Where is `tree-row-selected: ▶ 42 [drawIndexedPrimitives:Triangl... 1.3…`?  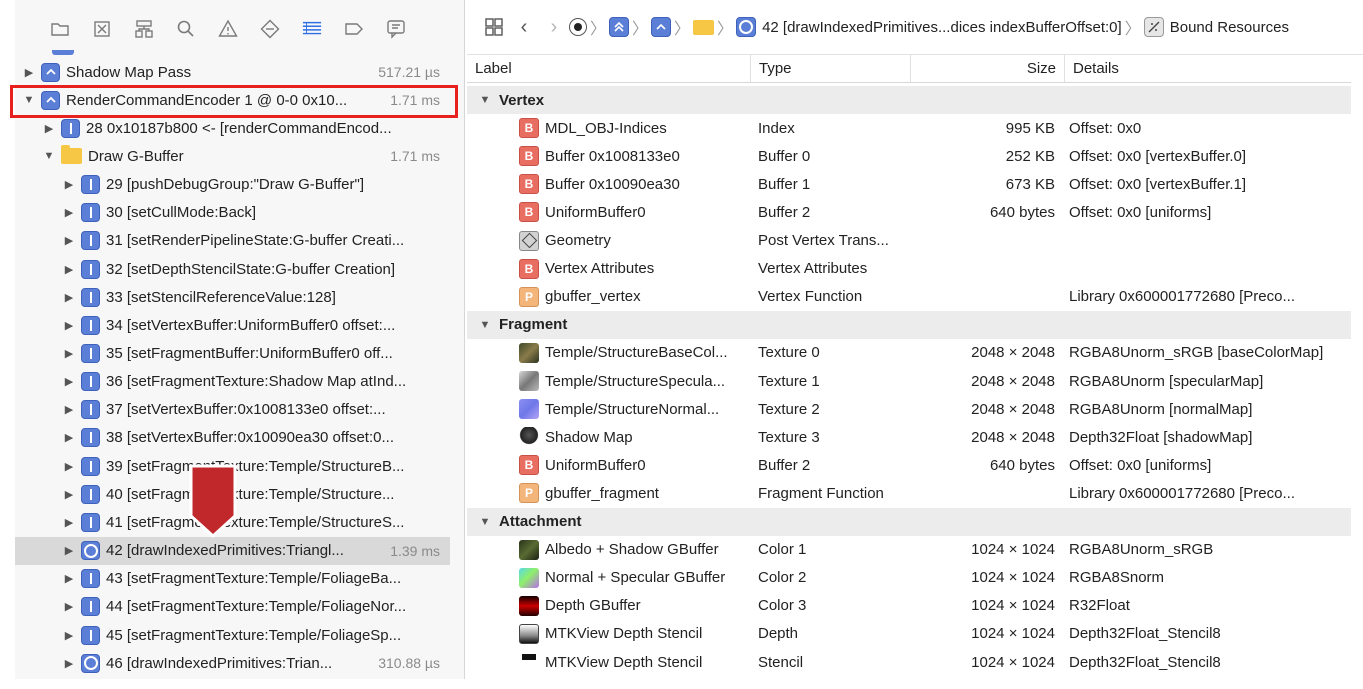
tree-row-selected: ▶ 42 [drawIndexedPrimitives:Triangl... 1.3… is located at coordinates (232, 550).